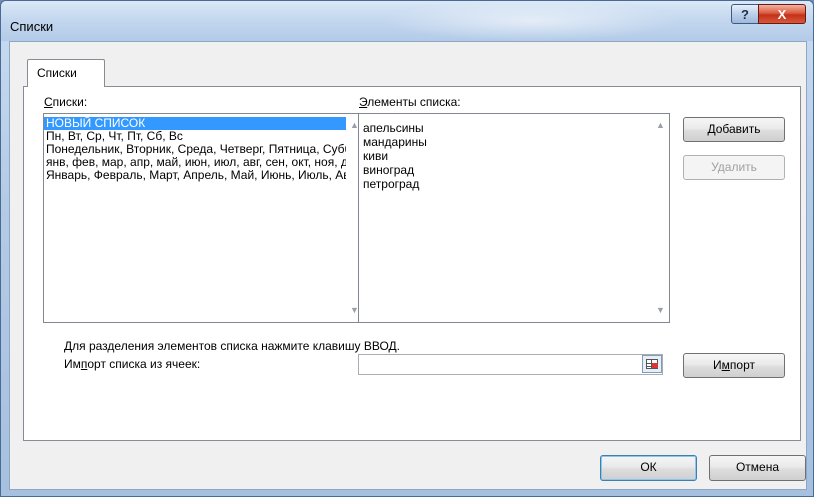 The image size is (814, 497). I want to click on entry-line: петроград, so click(391, 184).